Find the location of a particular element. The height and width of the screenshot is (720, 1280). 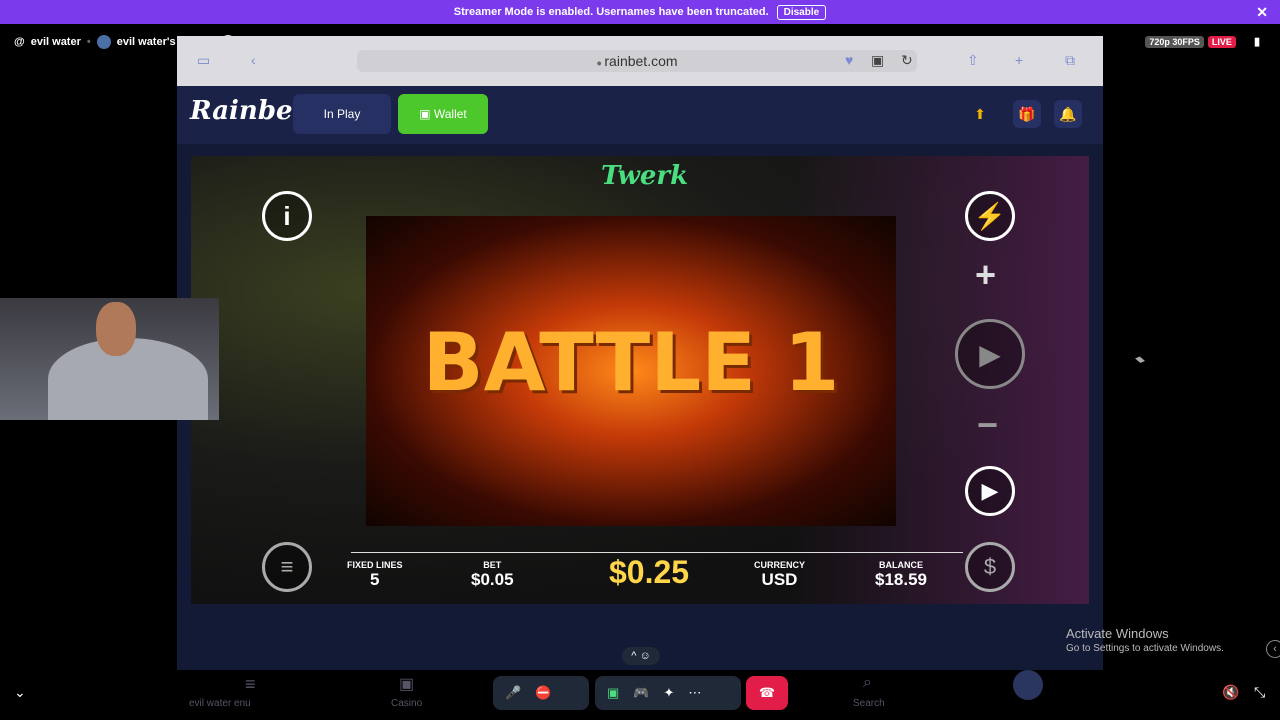

exit-fullscreen-icon: ⤡ is located at coordinates (1259, 692).